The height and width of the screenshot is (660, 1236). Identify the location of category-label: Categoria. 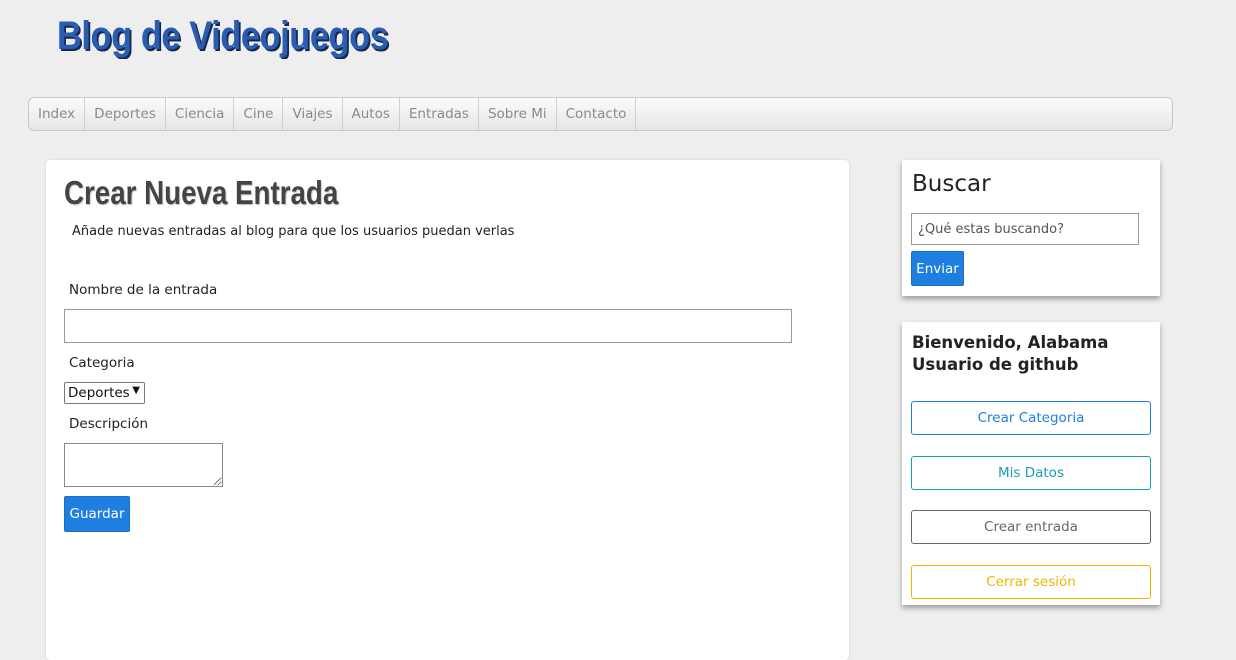
(102, 363).